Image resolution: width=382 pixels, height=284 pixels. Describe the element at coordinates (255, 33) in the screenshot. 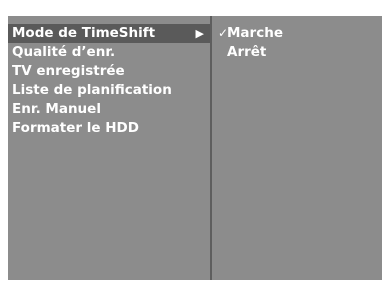

I see `option-label: Marche` at that location.